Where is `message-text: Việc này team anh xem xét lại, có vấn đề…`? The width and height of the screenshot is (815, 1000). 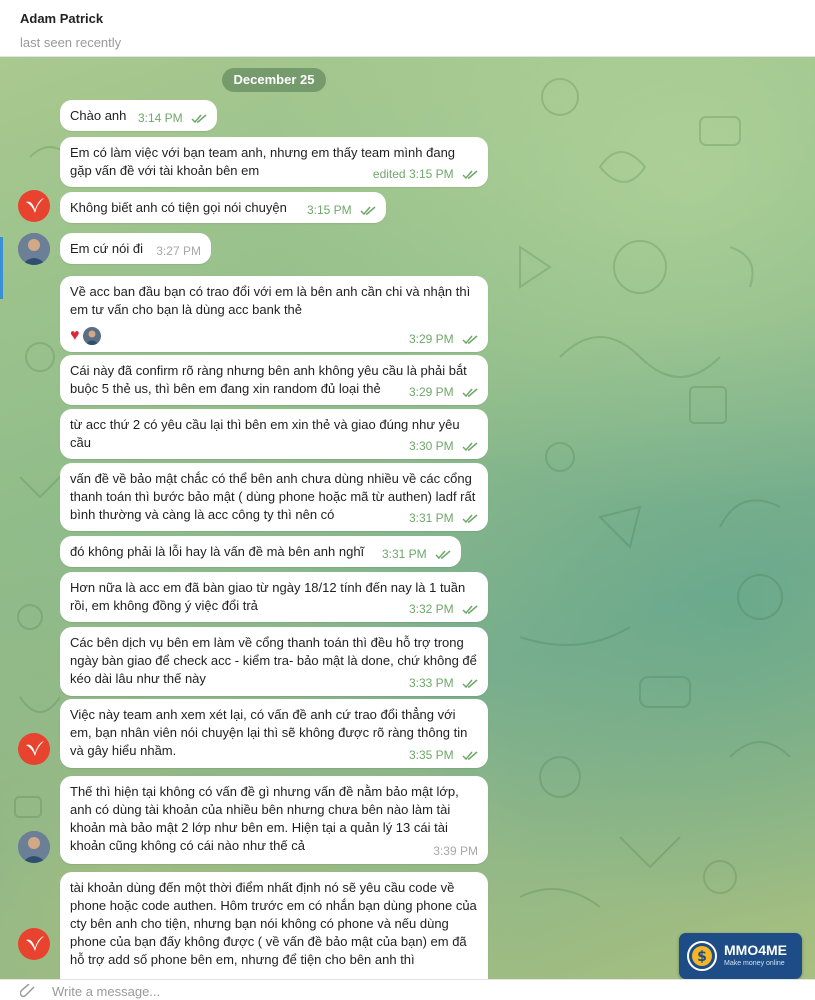
message-text: Việc này team anh xem xét lại, có vấn đề… is located at coordinates (269, 732).